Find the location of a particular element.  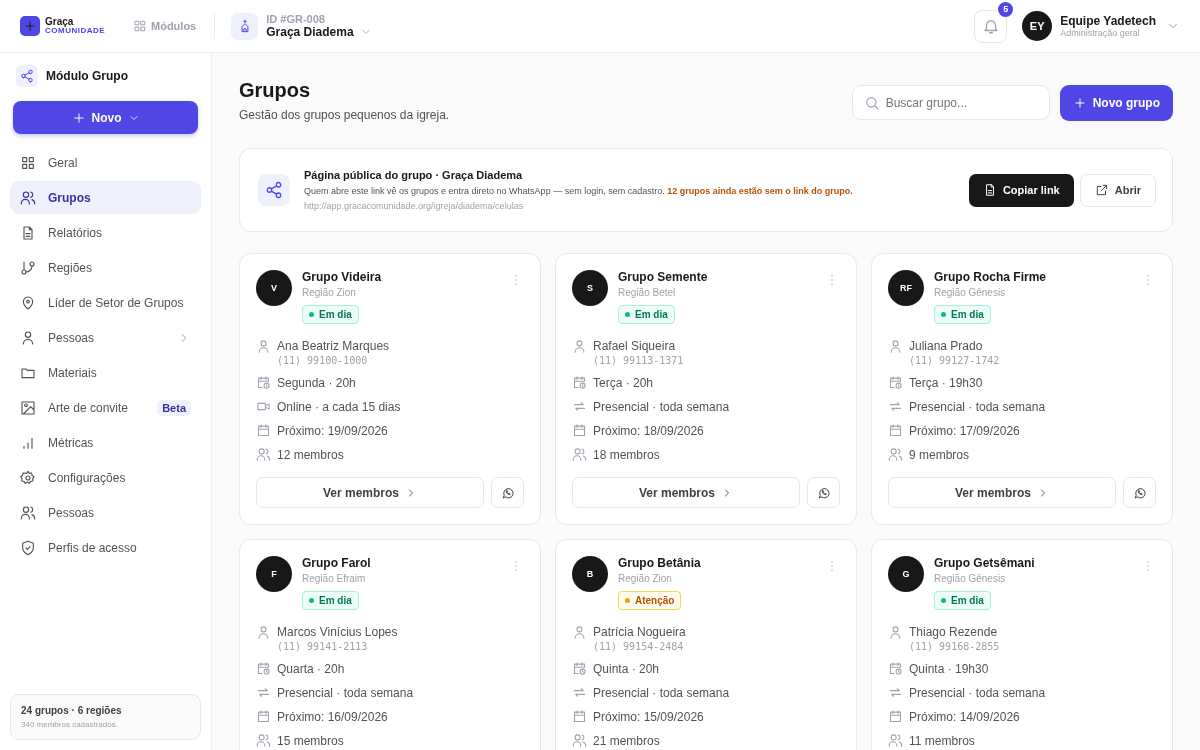

chat-bubble-icon is located at coordinates (1139, 492).